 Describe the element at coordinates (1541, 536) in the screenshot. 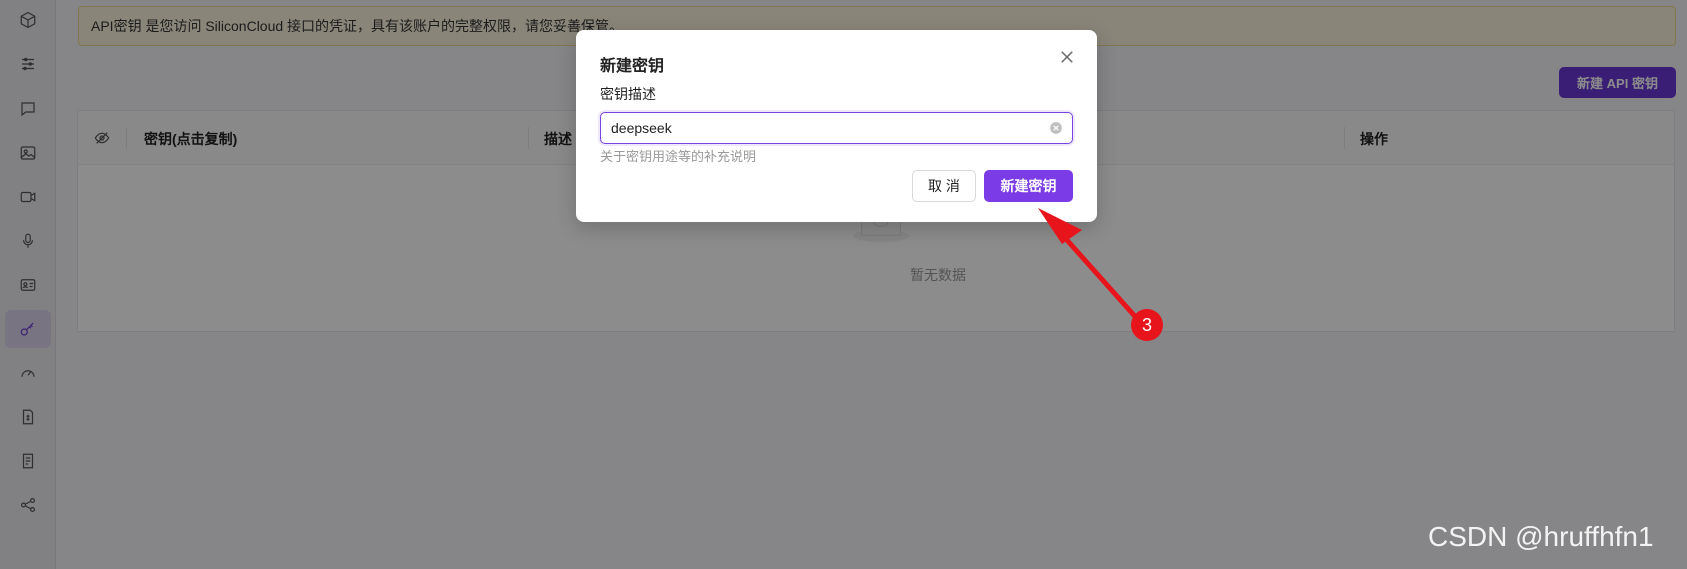

I see `watermark: CSDN @hruffhfn1` at that location.